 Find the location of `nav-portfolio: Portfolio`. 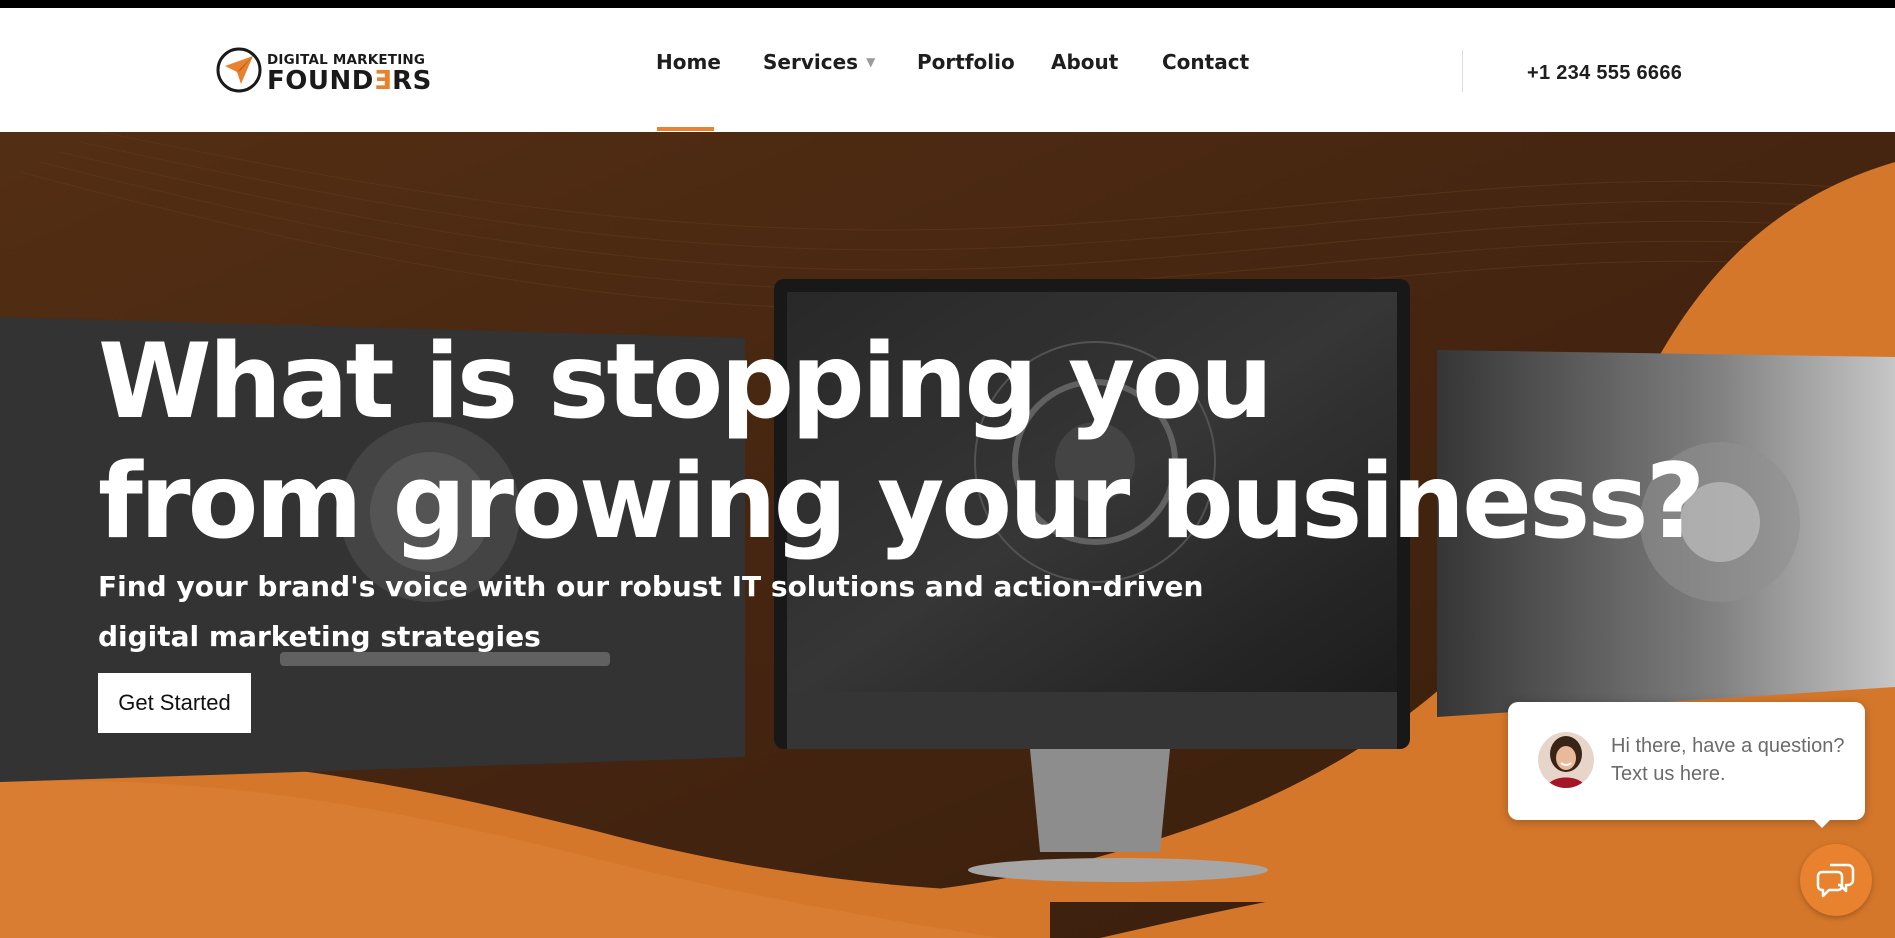

nav-portfolio: Portfolio is located at coordinates (966, 62).